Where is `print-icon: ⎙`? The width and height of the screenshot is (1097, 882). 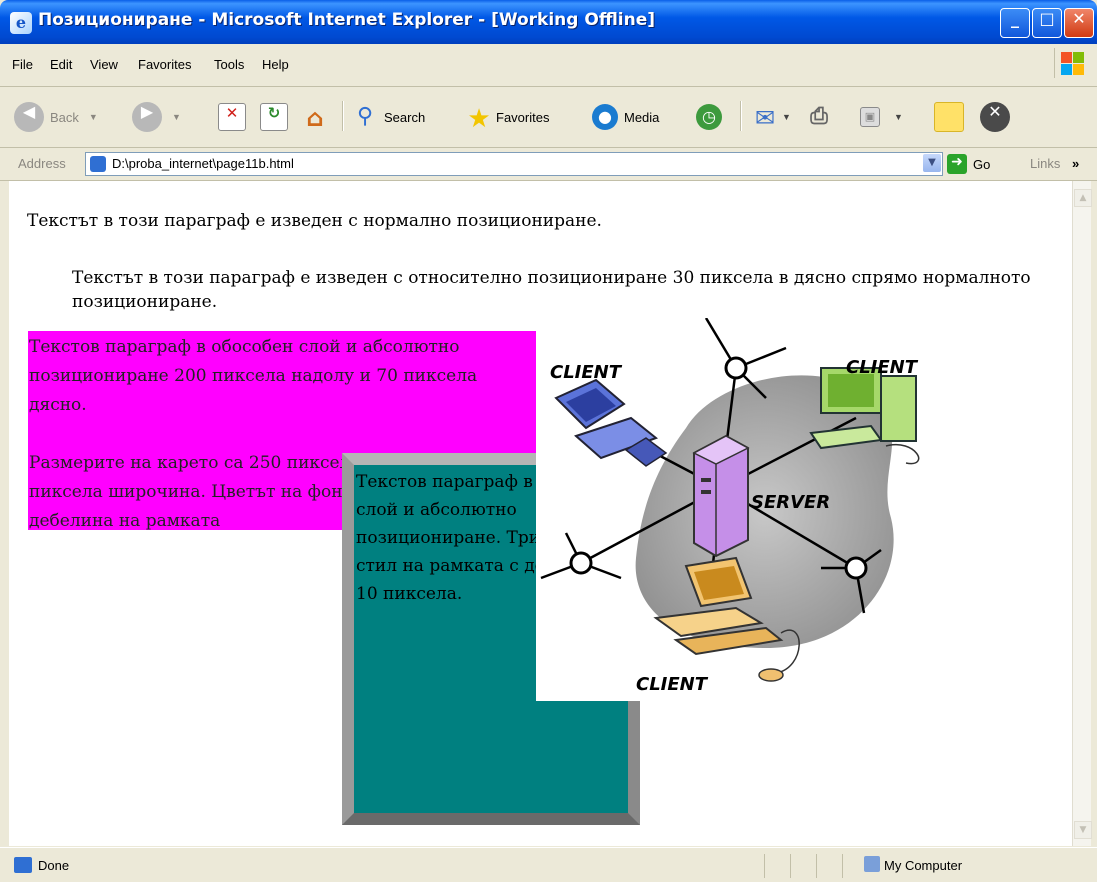
print-icon: ⎙ is located at coordinates (819, 116).